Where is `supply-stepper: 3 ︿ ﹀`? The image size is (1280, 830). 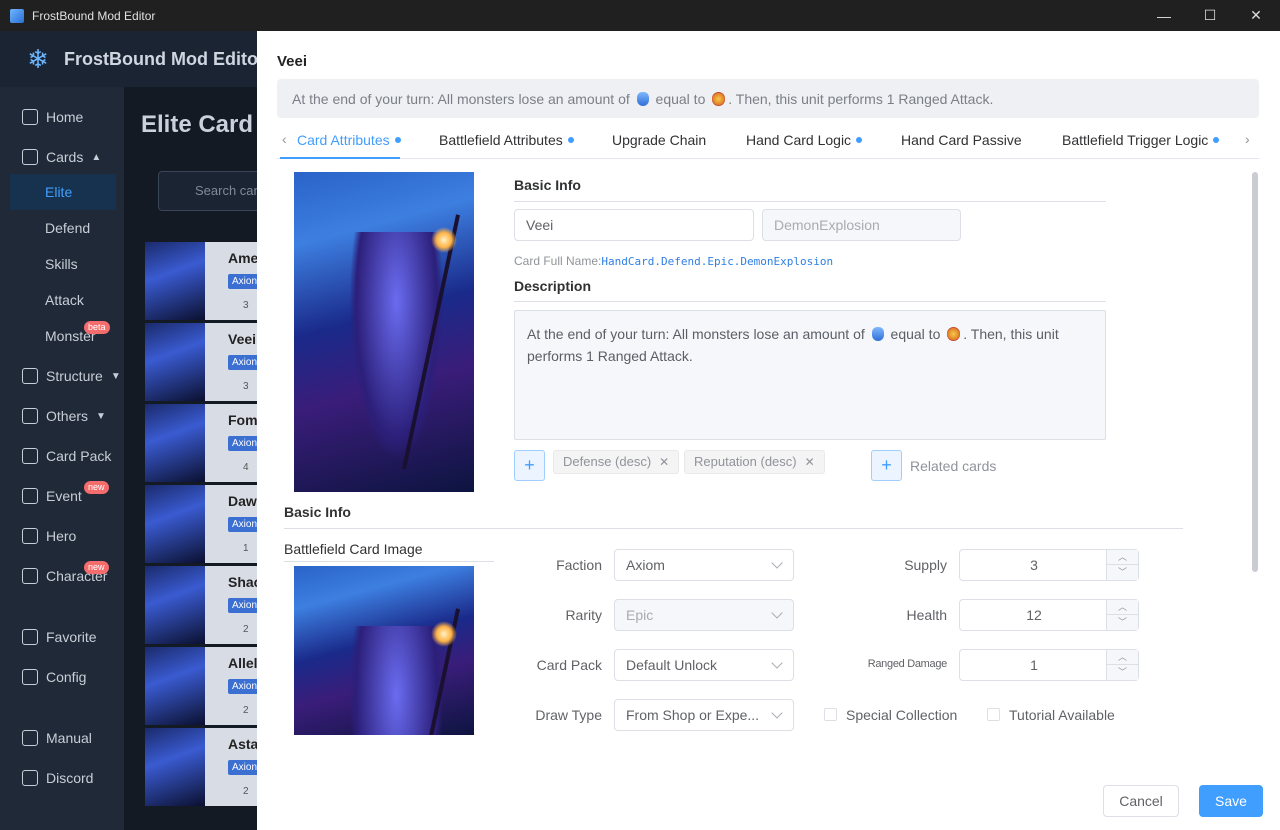
supply-stepper: 3 ︿ ﹀ is located at coordinates (1049, 565).